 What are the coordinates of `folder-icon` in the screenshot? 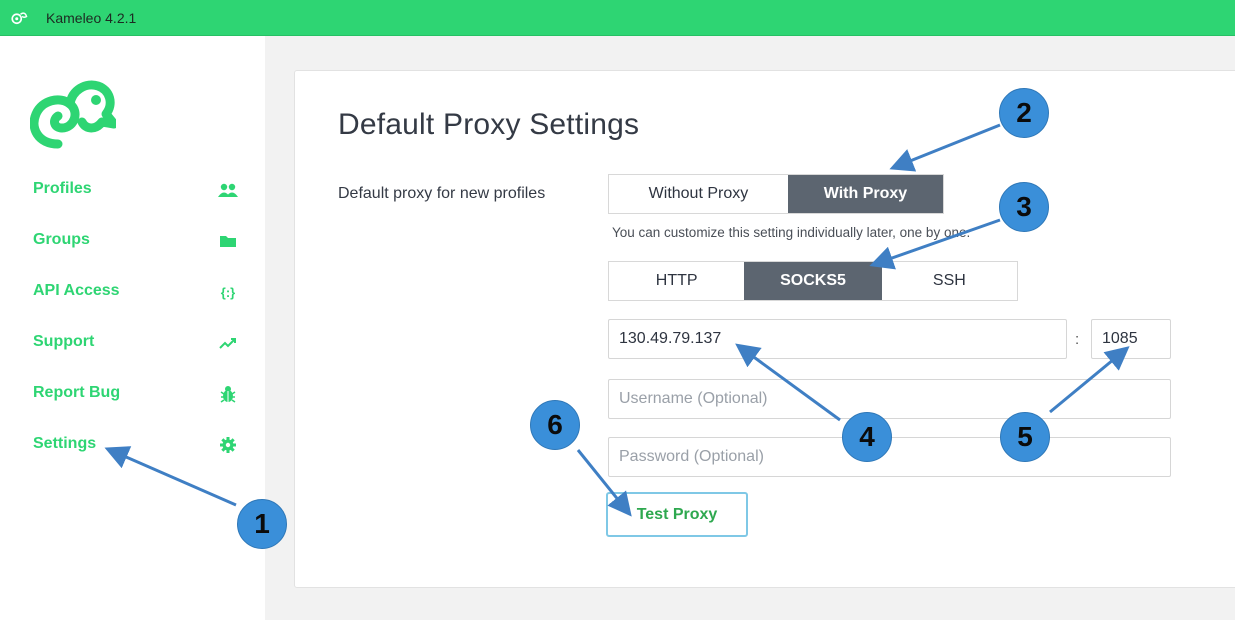 It's located at (228, 241).